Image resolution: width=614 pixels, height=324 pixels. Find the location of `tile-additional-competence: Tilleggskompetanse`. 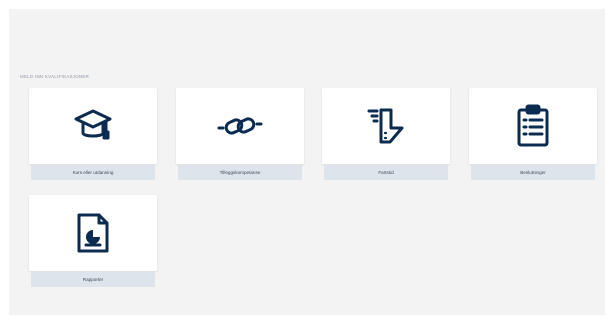

tile-additional-competence: Tilleggskompetanse is located at coordinates (240, 134).